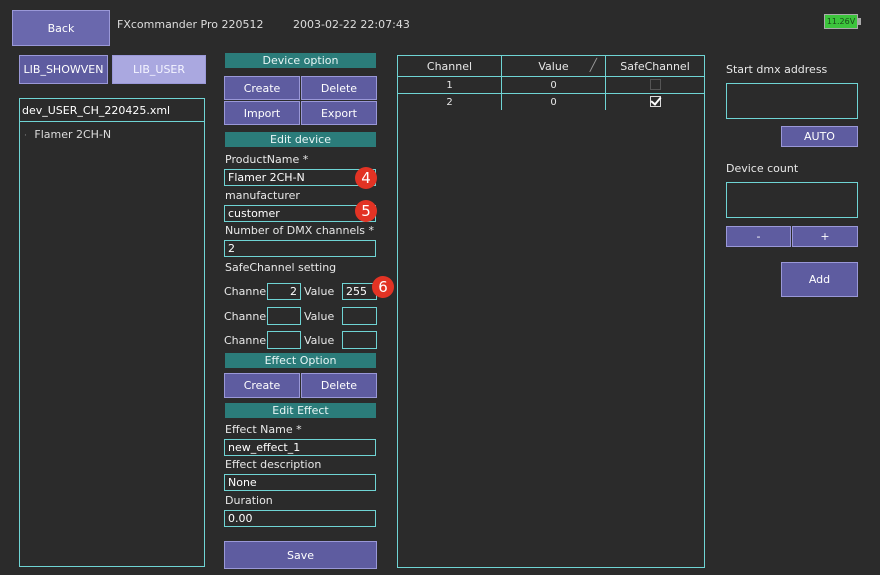 The image size is (880, 575). What do you see at coordinates (819, 279) in the screenshot?
I see `add-button: Add` at bounding box center [819, 279].